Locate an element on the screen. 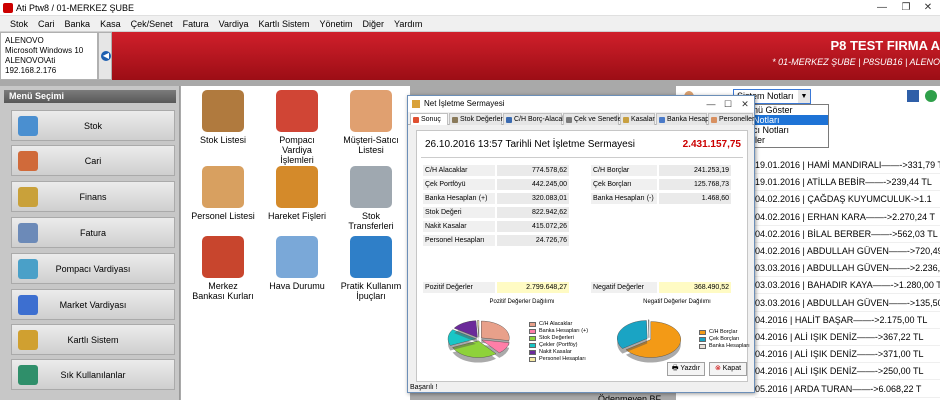  tile-merkez-bankasi-kurlari: Merkez Bankası Kurları is located at coordinates (223, 268).